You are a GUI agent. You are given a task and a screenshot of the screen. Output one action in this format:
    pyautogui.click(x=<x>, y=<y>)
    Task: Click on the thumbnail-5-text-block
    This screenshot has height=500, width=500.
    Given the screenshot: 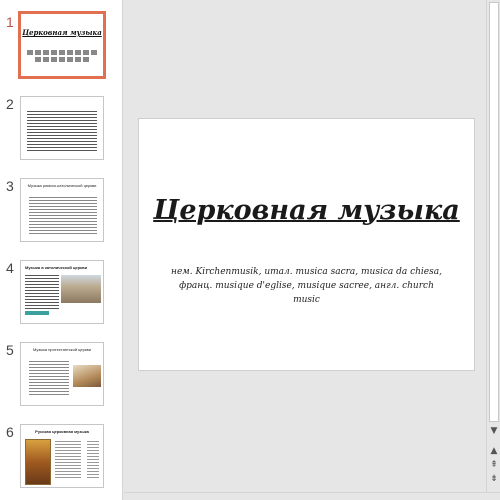 What is the action you would take?
    pyautogui.click(x=49, y=378)
    